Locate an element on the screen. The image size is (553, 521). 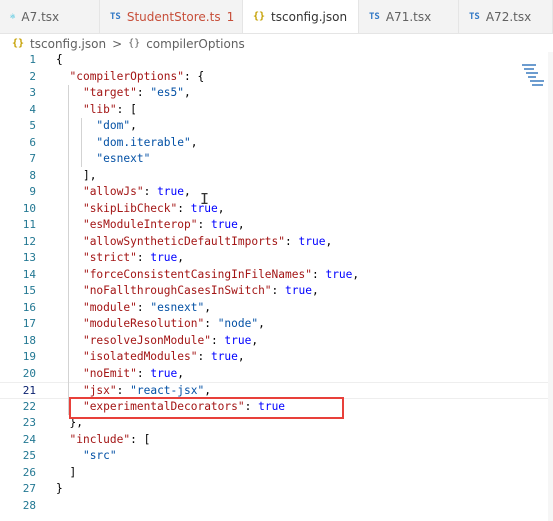
code-line: 15 "noFallthroughCasesInSwitch": true, is located at coordinates (276, 291).